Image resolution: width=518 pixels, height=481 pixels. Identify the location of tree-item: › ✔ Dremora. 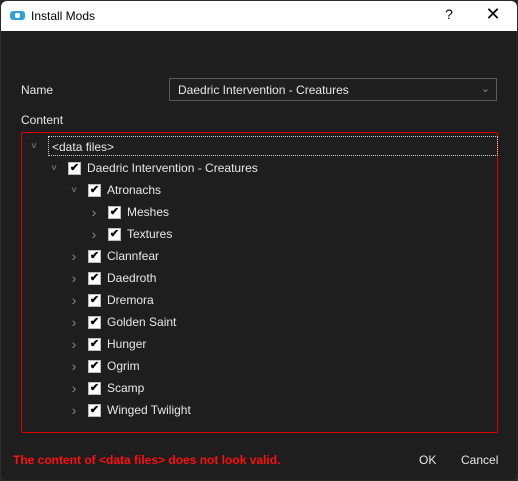
(111, 300).